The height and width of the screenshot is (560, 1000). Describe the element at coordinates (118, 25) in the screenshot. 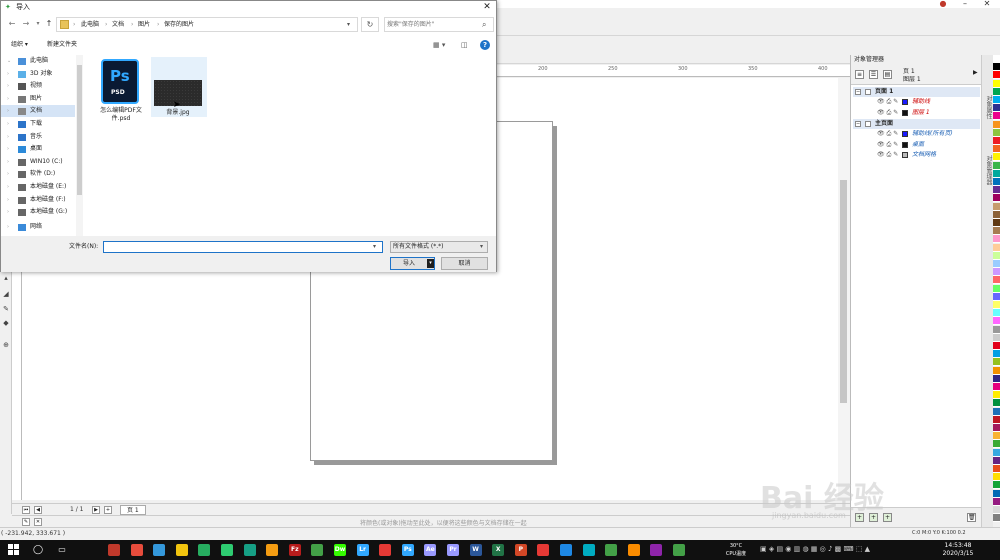

I see `breadcrumb-documents: 文档` at that location.